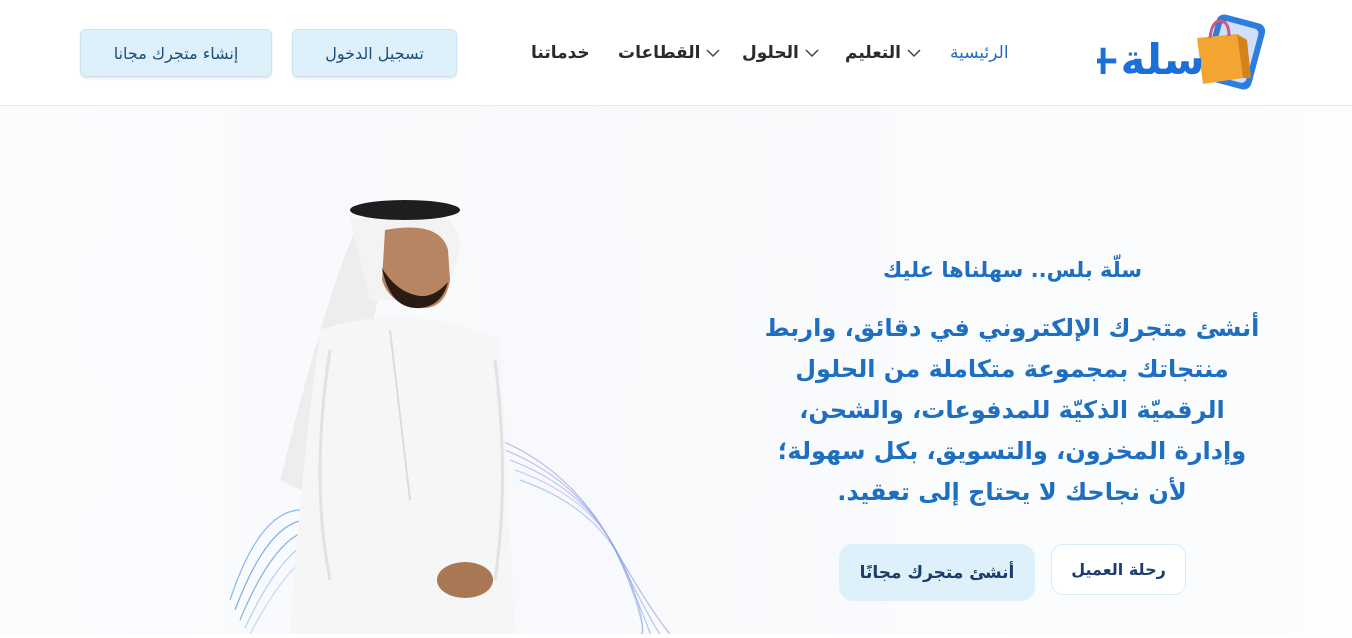 Image resolution: width=1352 pixels, height=638 pixels. I want to click on nav-item-education: التعليم, so click(883, 53).